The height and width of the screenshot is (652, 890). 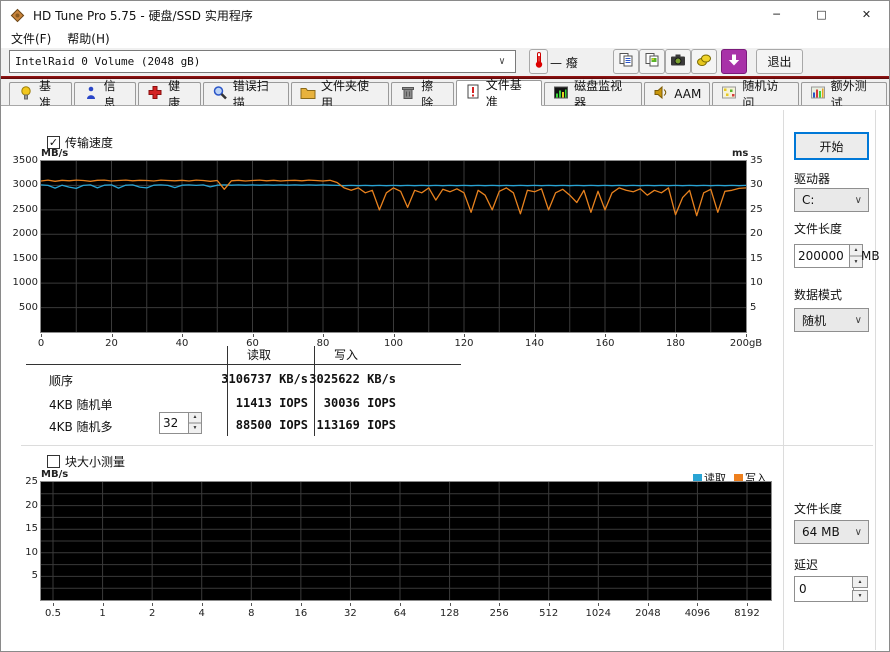 I want to click on axis-tick-label: 15, so click(x=31, y=529).